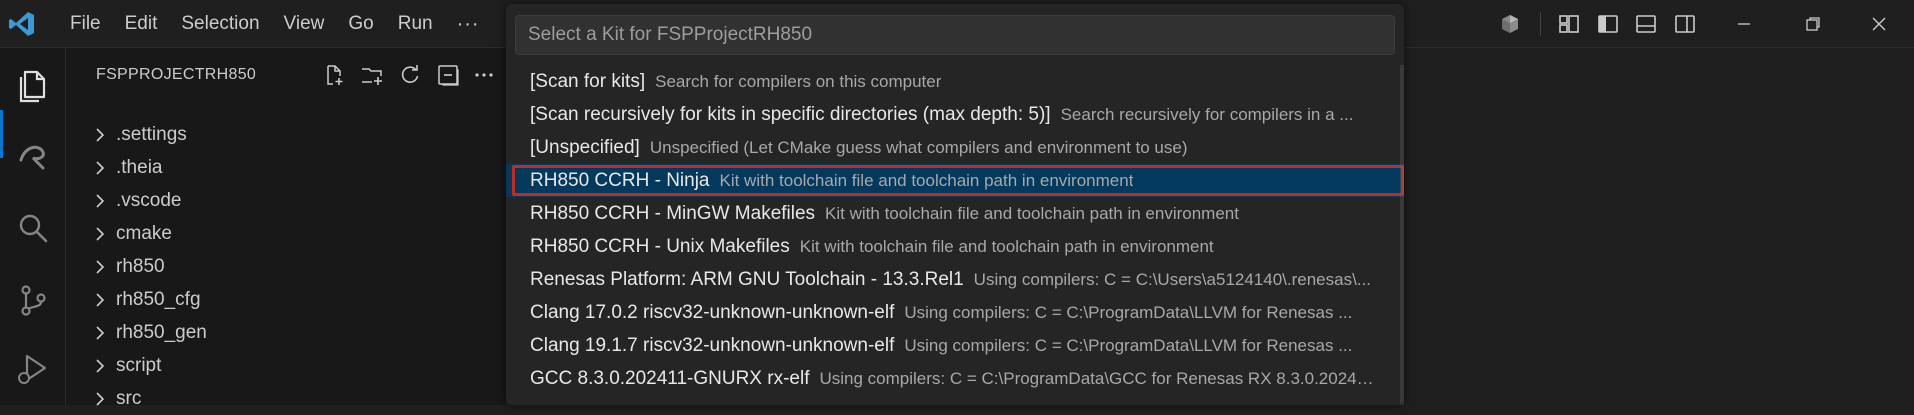 This screenshot has height=415, width=1914. I want to click on maximize-button, so click(1813, 24).